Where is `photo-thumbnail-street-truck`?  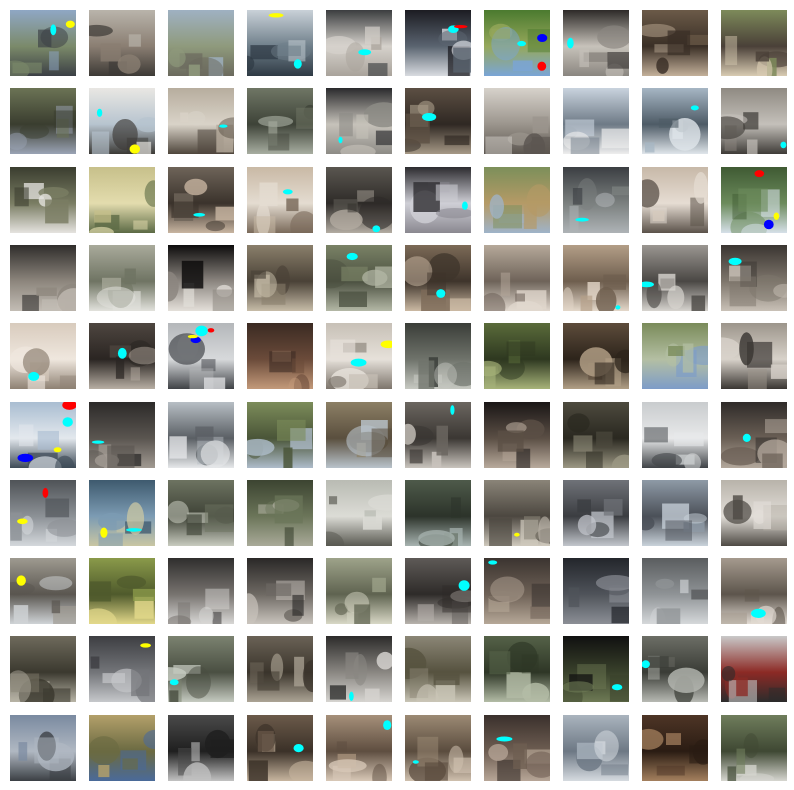
photo-thumbnail-street-truck is located at coordinates (754, 121).